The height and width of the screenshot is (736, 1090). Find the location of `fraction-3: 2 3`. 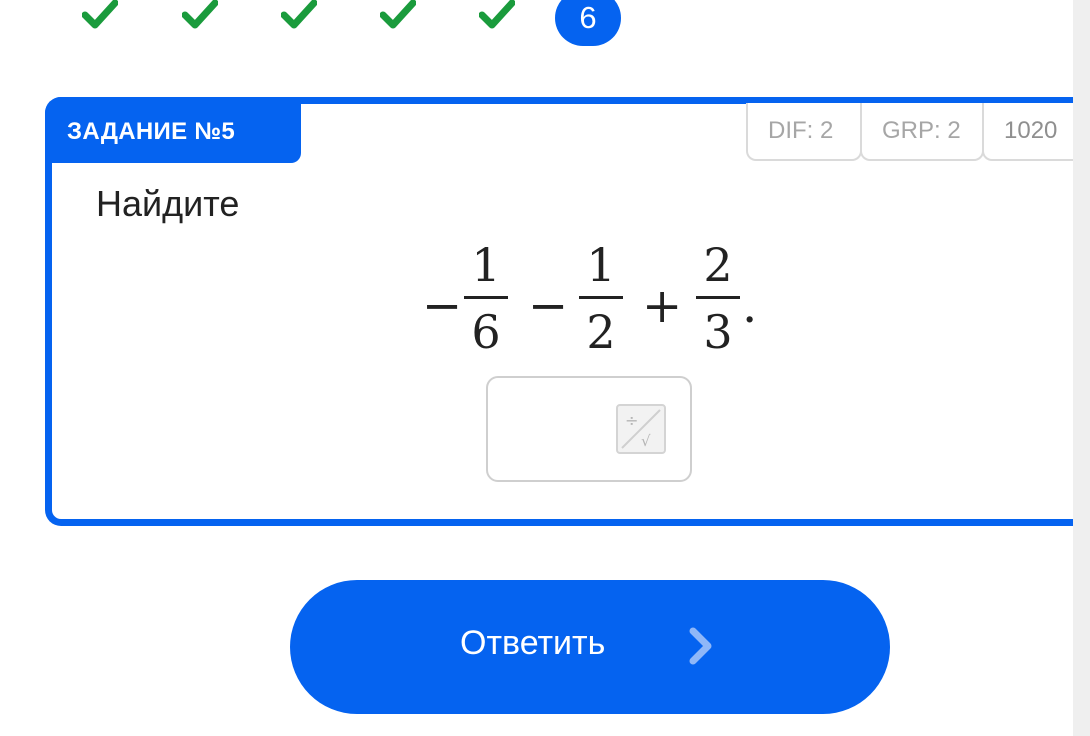

fraction-3: 2 3 is located at coordinates (718, 298).